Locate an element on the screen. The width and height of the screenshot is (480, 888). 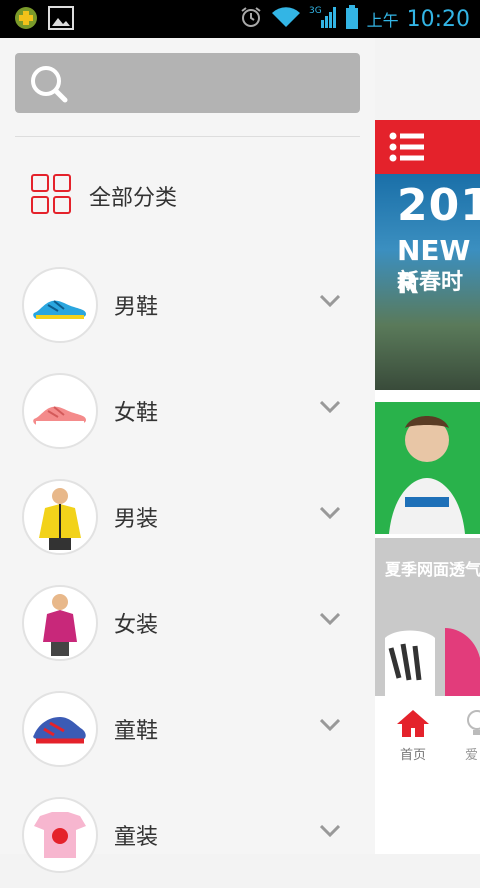
banner-summer-title: 夏季网面透气女 is located at coordinates (432, 569).